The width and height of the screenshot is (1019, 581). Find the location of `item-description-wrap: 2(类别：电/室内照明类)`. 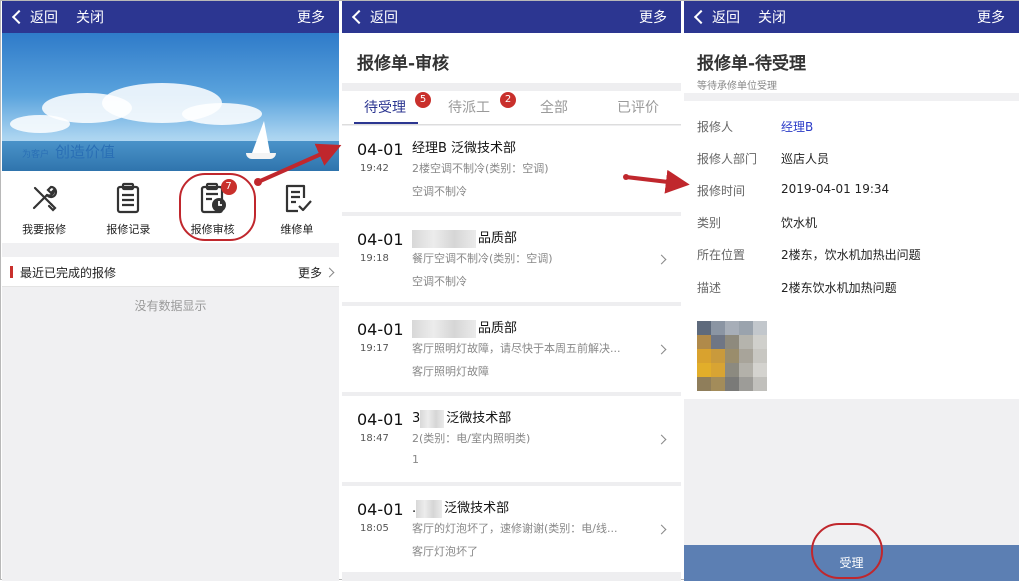

item-description-wrap: 2(类别：电/室内照明类) is located at coordinates (529, 438).